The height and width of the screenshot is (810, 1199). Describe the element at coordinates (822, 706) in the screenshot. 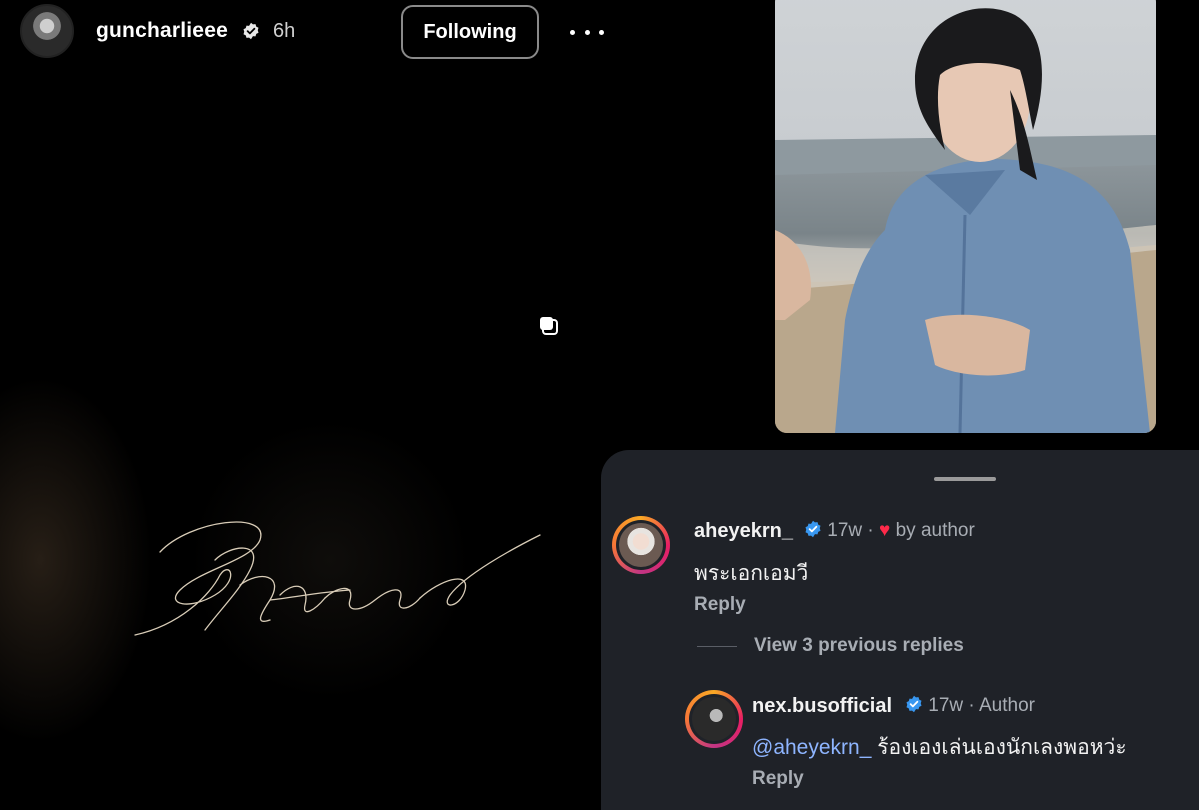

I see `reply-username: nex.busofficial` at that location.